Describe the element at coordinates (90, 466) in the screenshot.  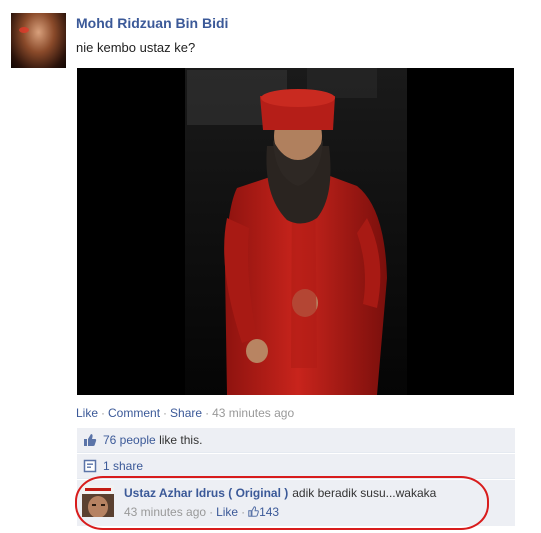
I see `share-icon` at that location.